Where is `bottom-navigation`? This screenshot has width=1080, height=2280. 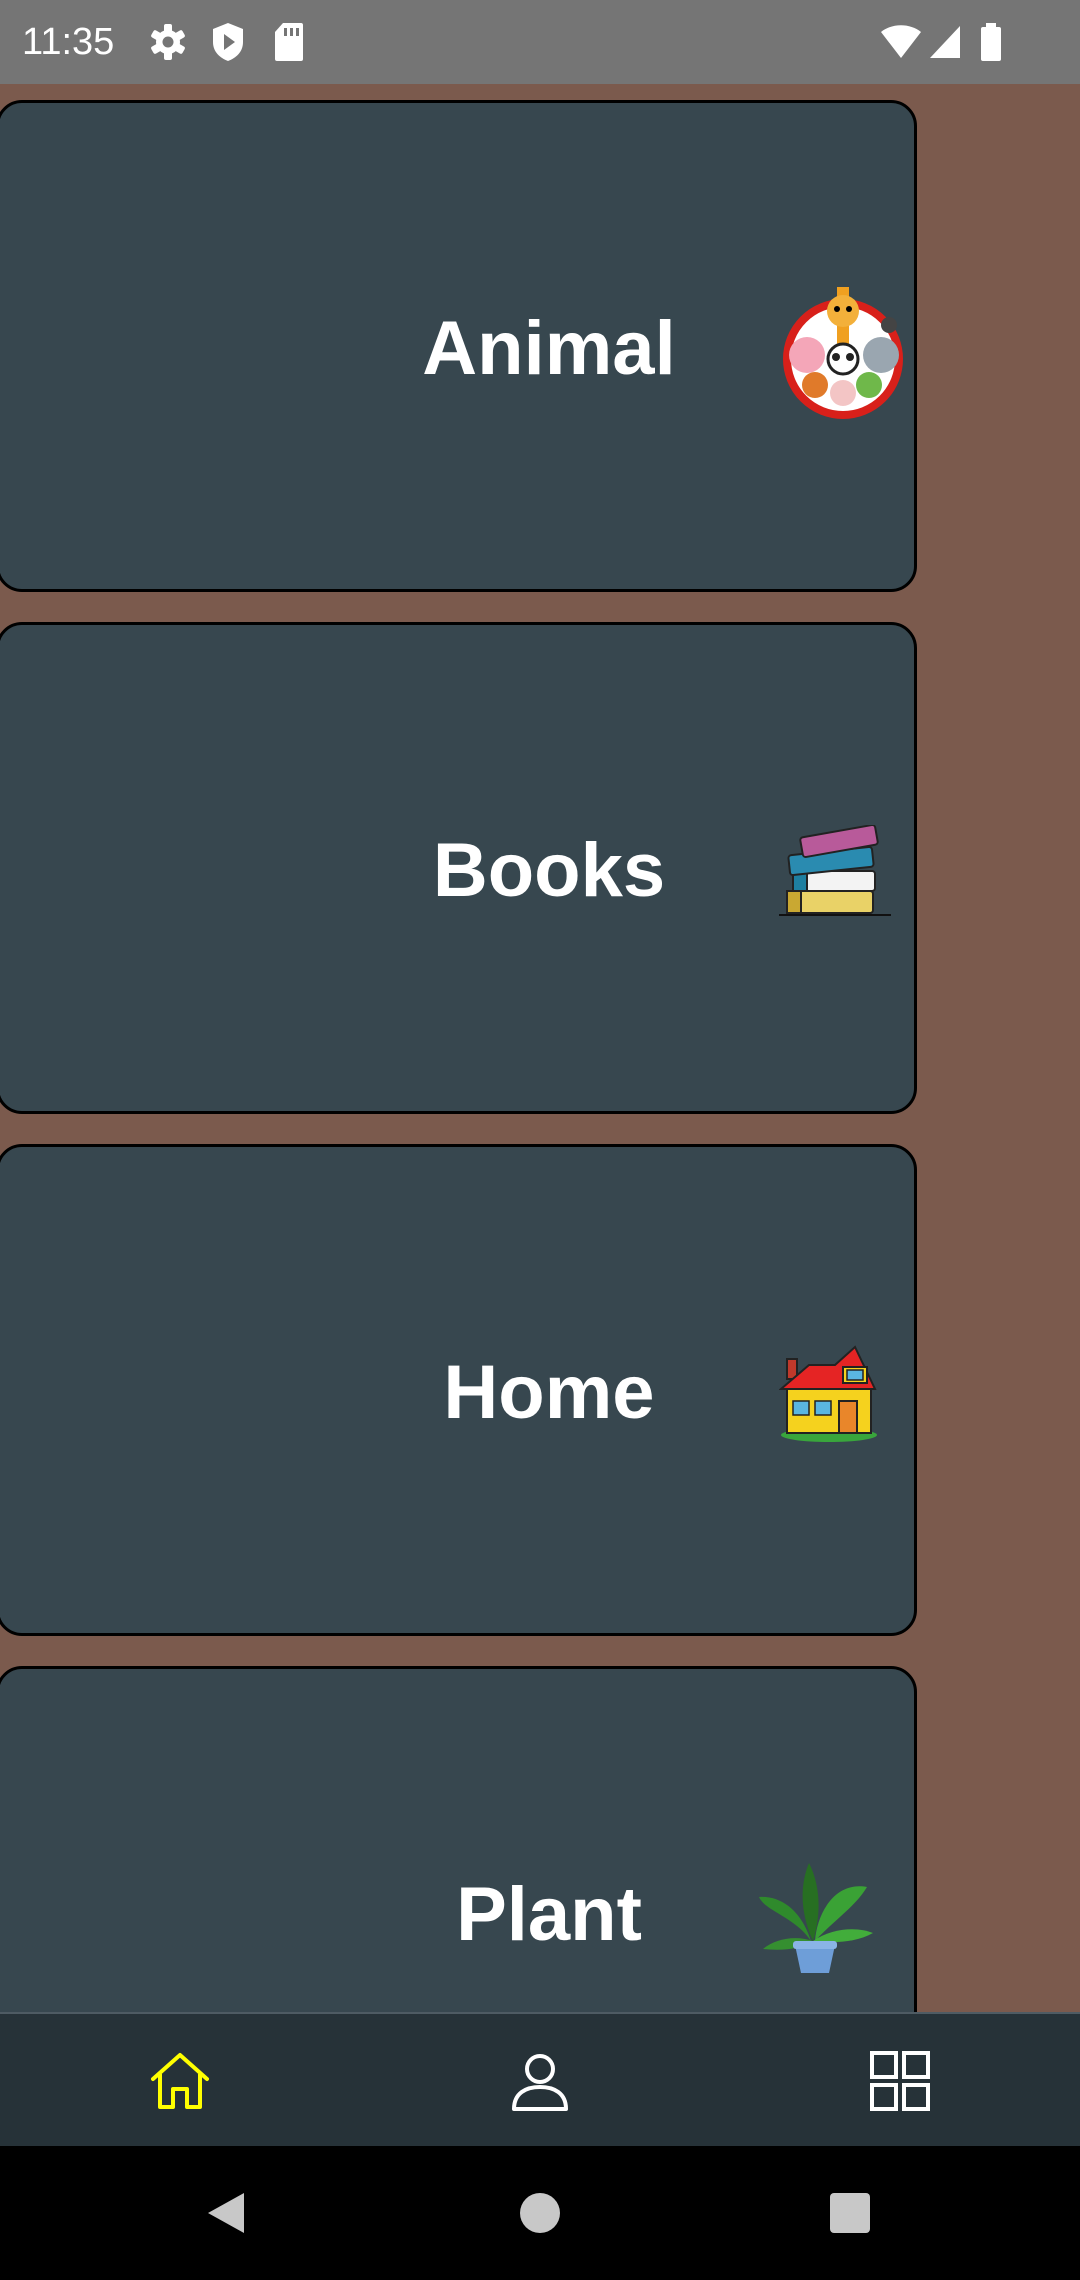 bottom-navigation is located at coordinates (540, 2079).